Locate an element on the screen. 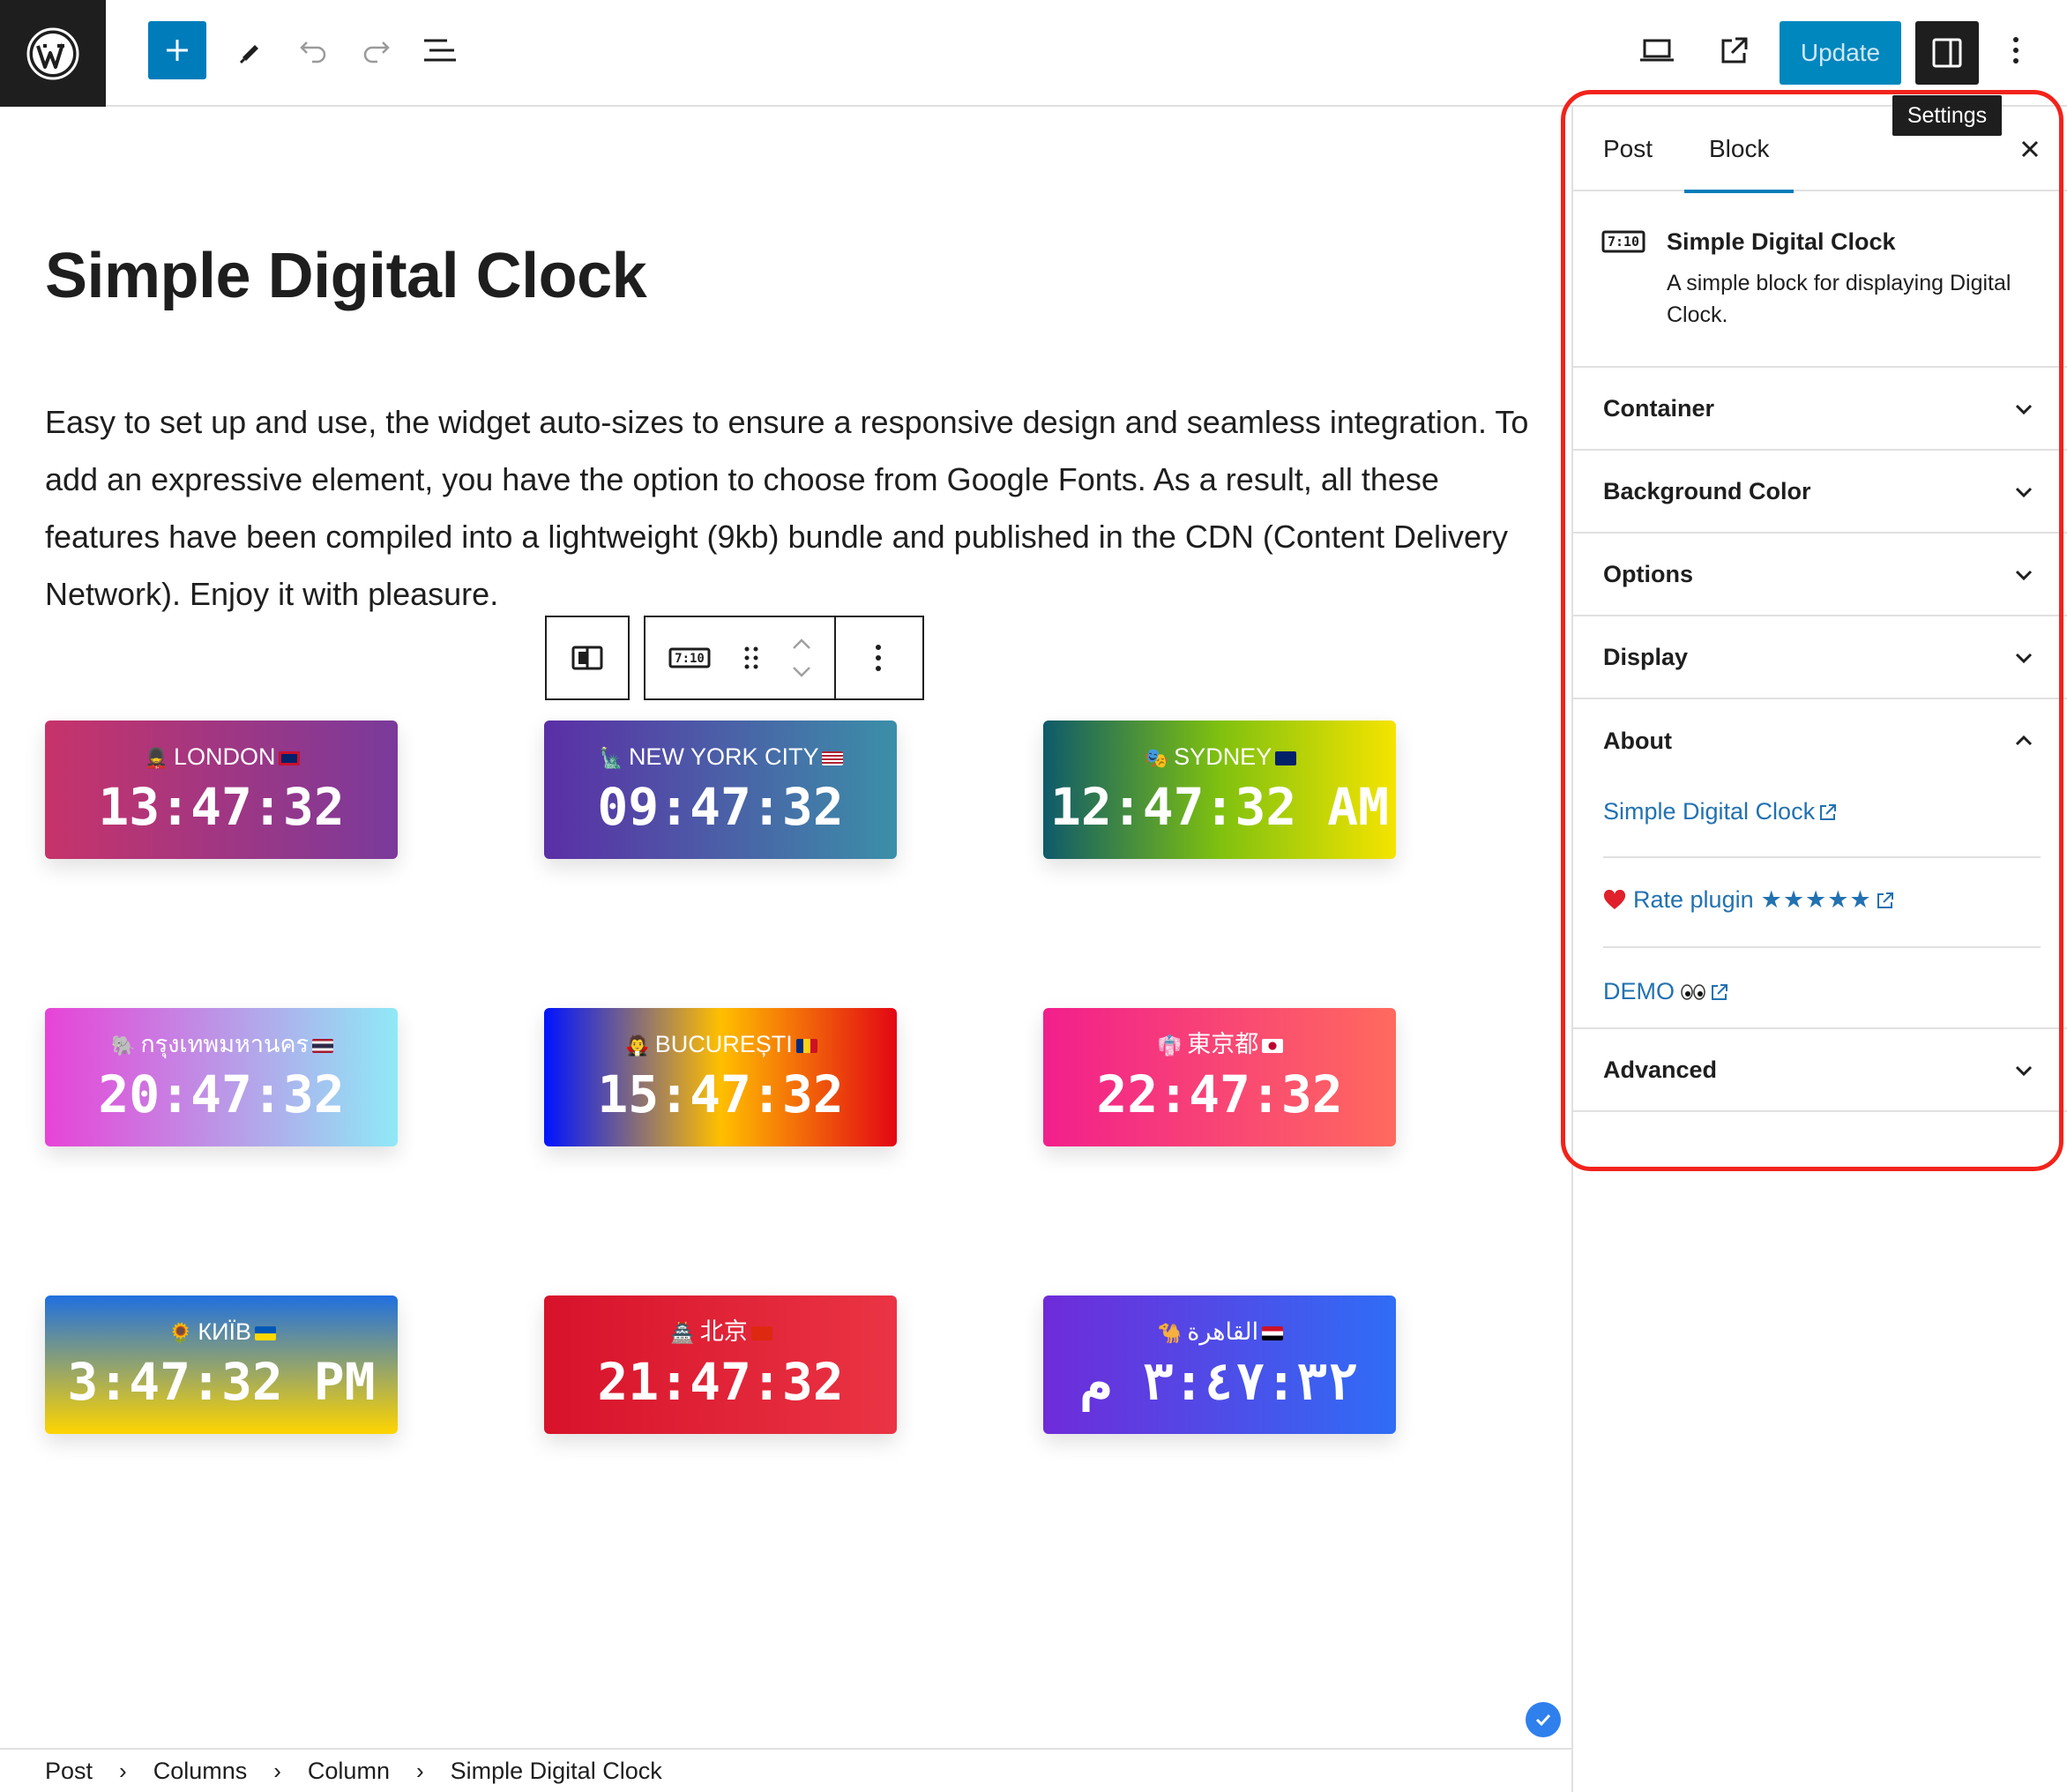 This screenshot has height=1792, width=2067. plugin-link: Simple Digital Clock is located at coordinates (1720, 811).